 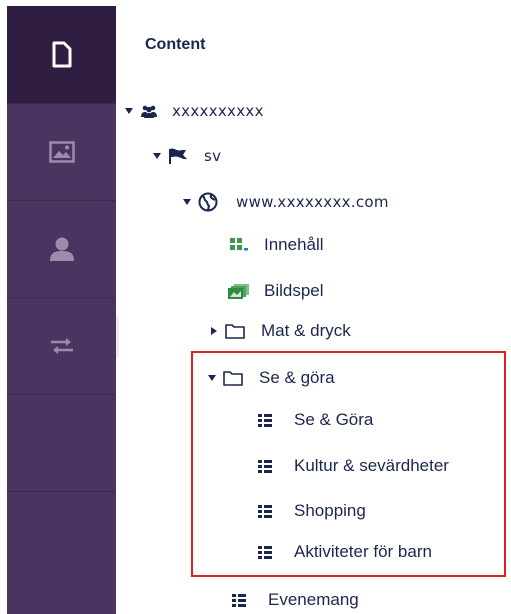 I want to click on list-icon, so click(x=239, y=600).